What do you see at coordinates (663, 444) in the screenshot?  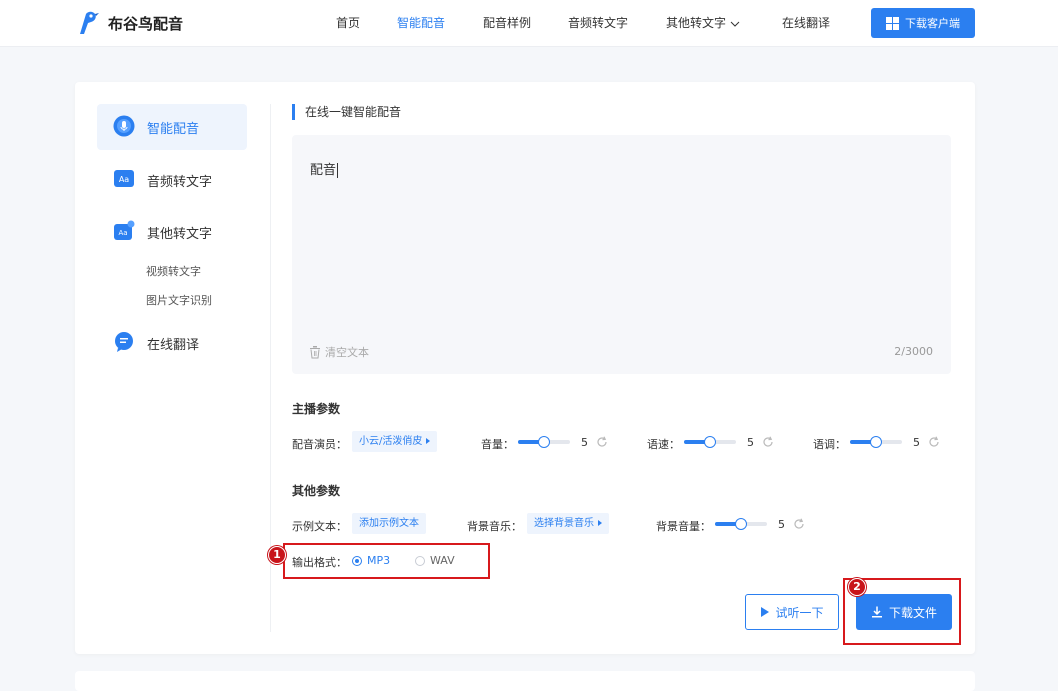 I see `speed-label: 语速：` at bounding box center [663, 444].